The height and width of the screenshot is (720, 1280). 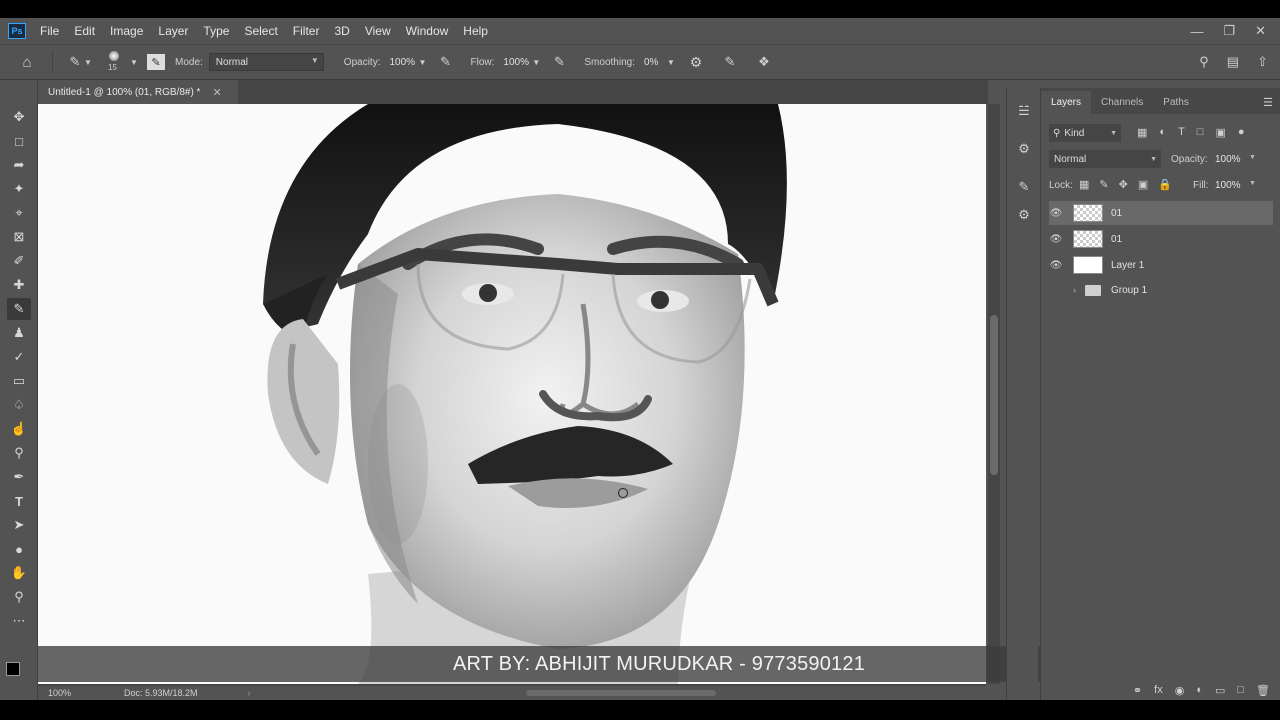 I want to click on hand-tool-icon: ✋, so click(x=19, y=573).